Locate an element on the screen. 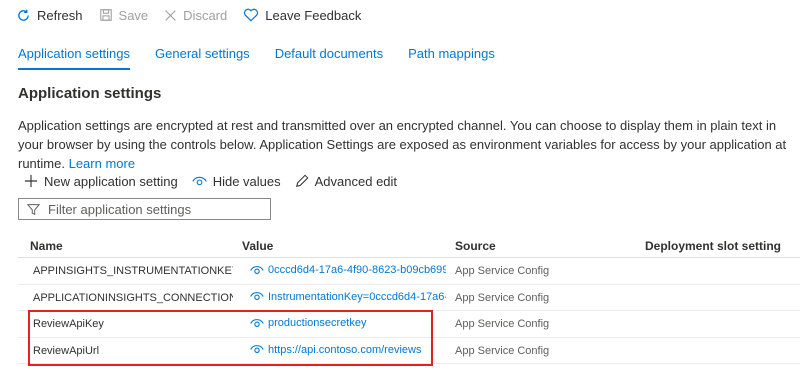  discard-icon is located at coordinates (170, 15).